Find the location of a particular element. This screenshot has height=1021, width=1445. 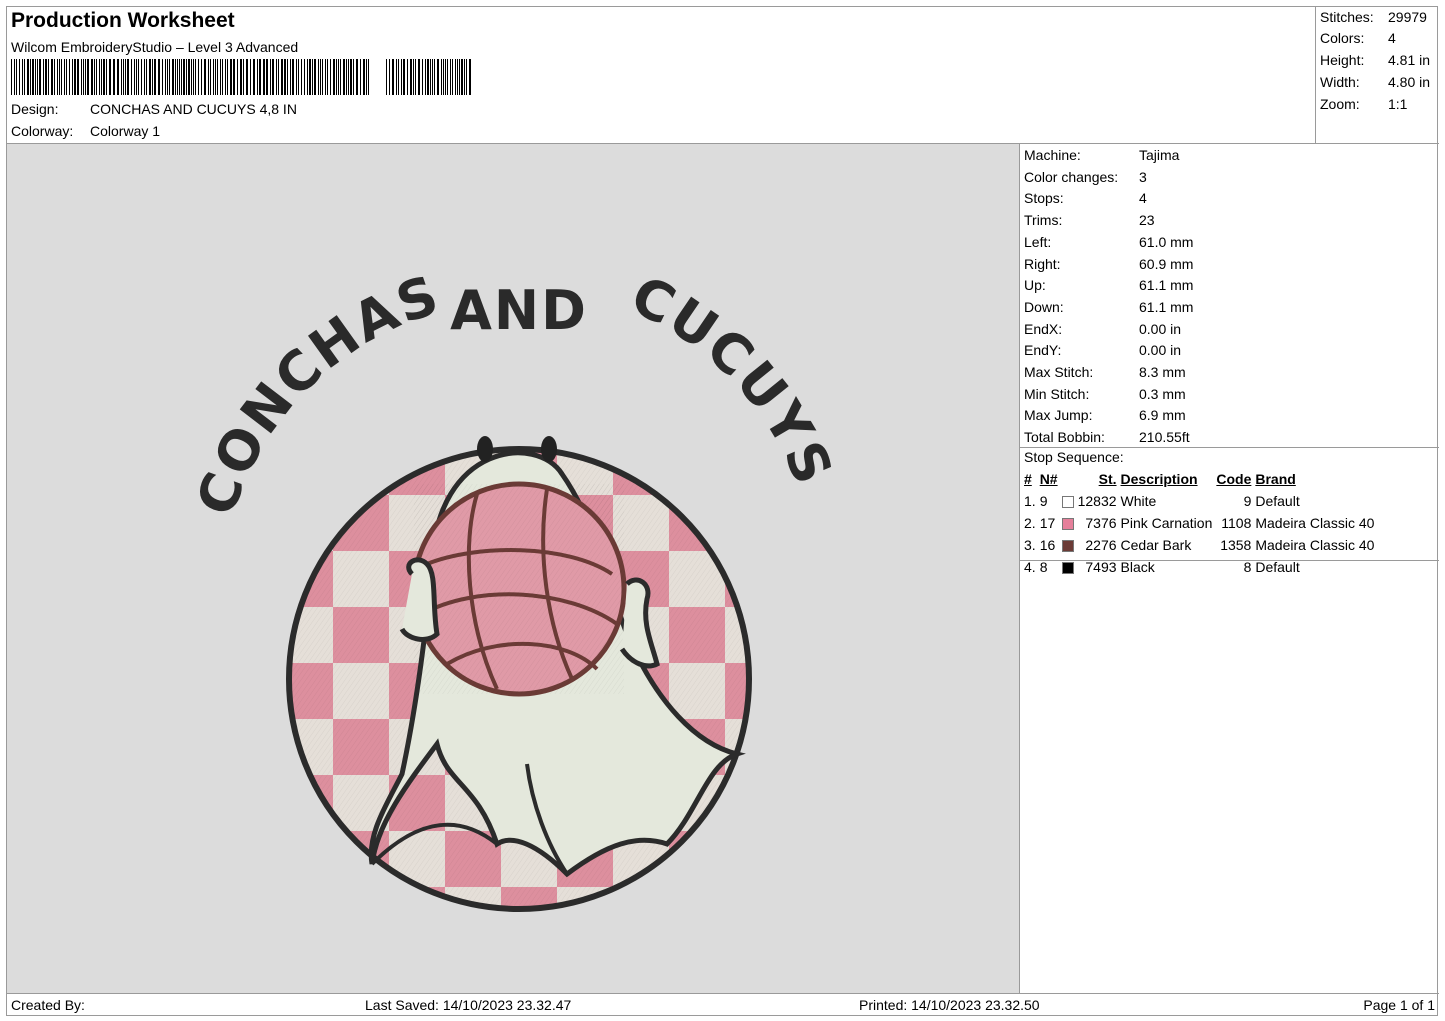

machine-info-row: EndY: 0.00 in is located at coordinates (1102, 350).